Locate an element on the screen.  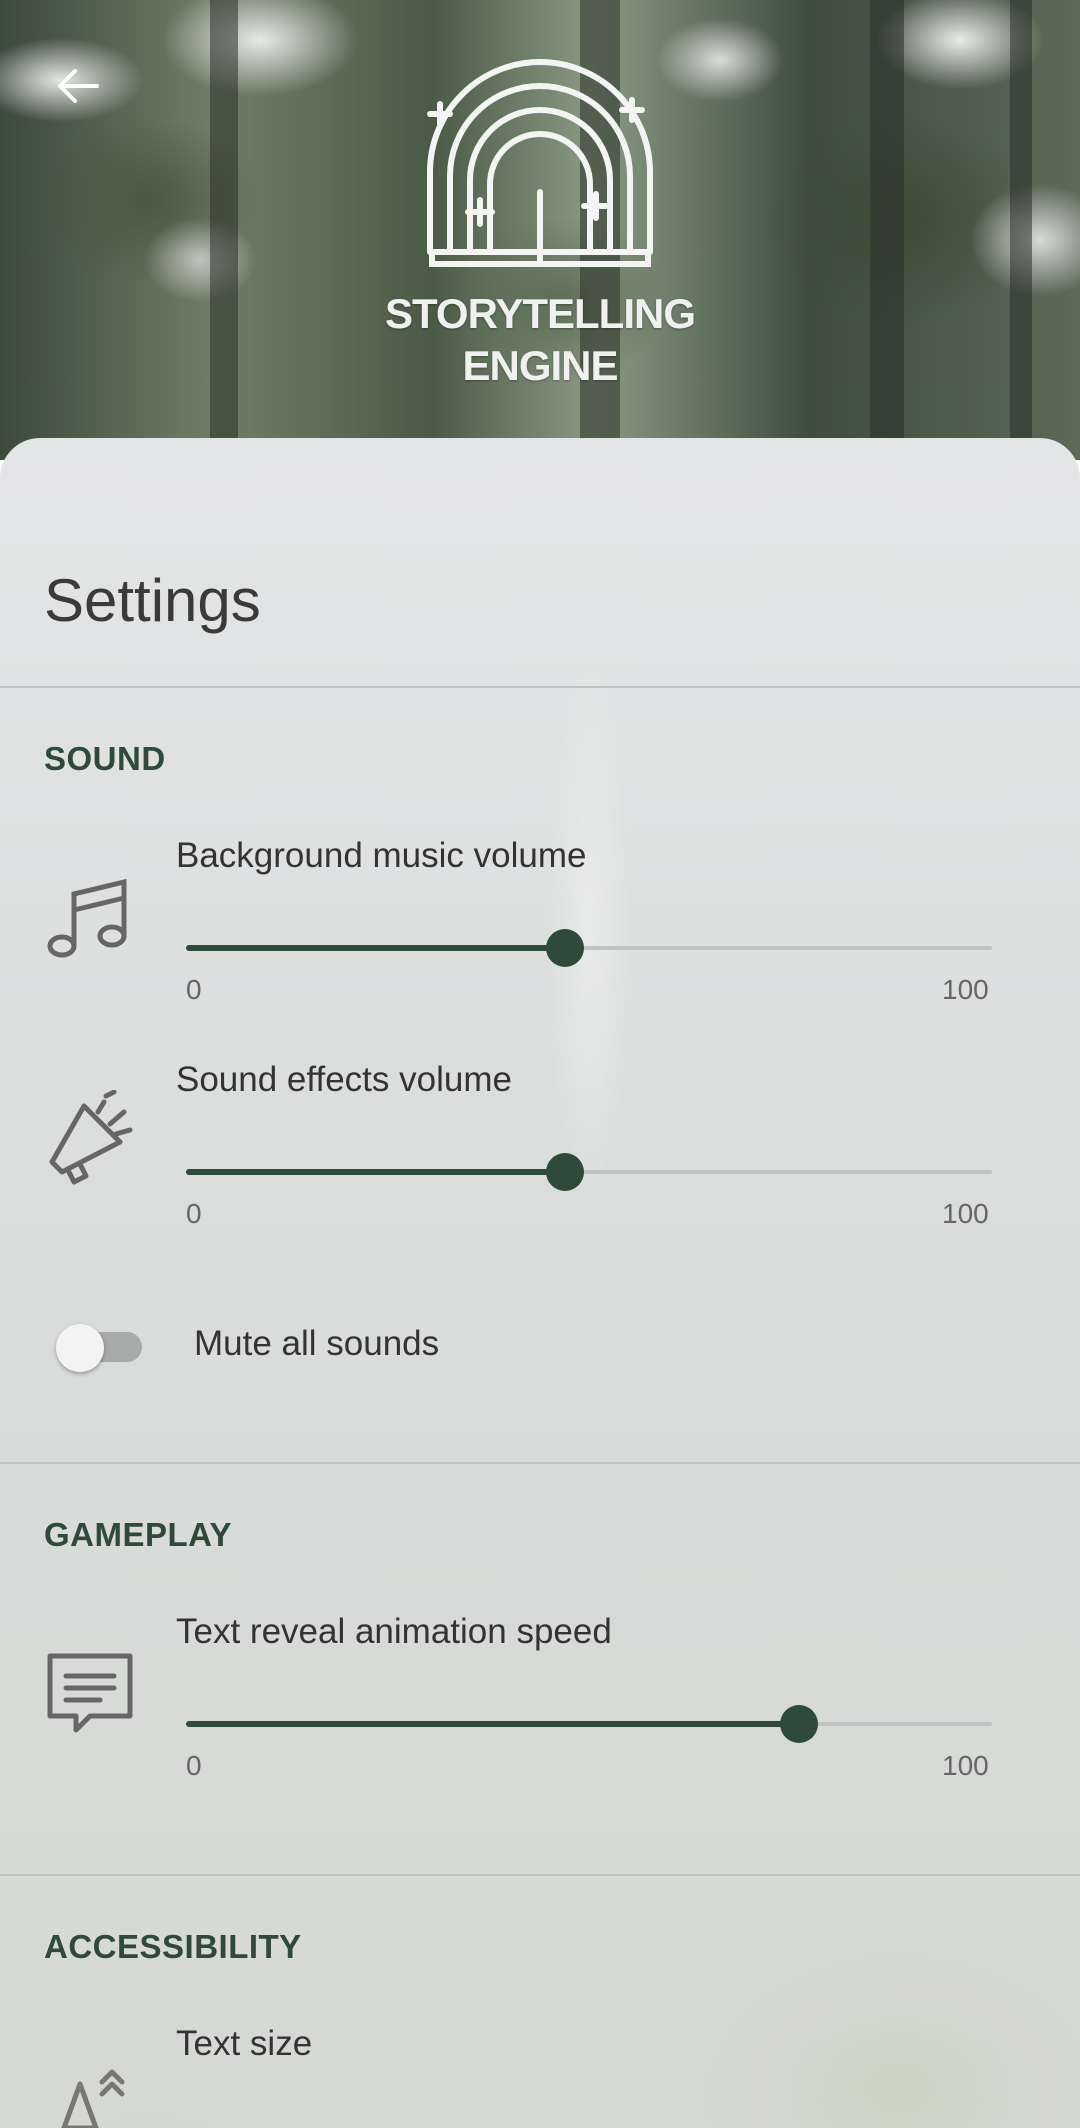
music-volume-label: Background music volume is located at coordinates (381, 855).